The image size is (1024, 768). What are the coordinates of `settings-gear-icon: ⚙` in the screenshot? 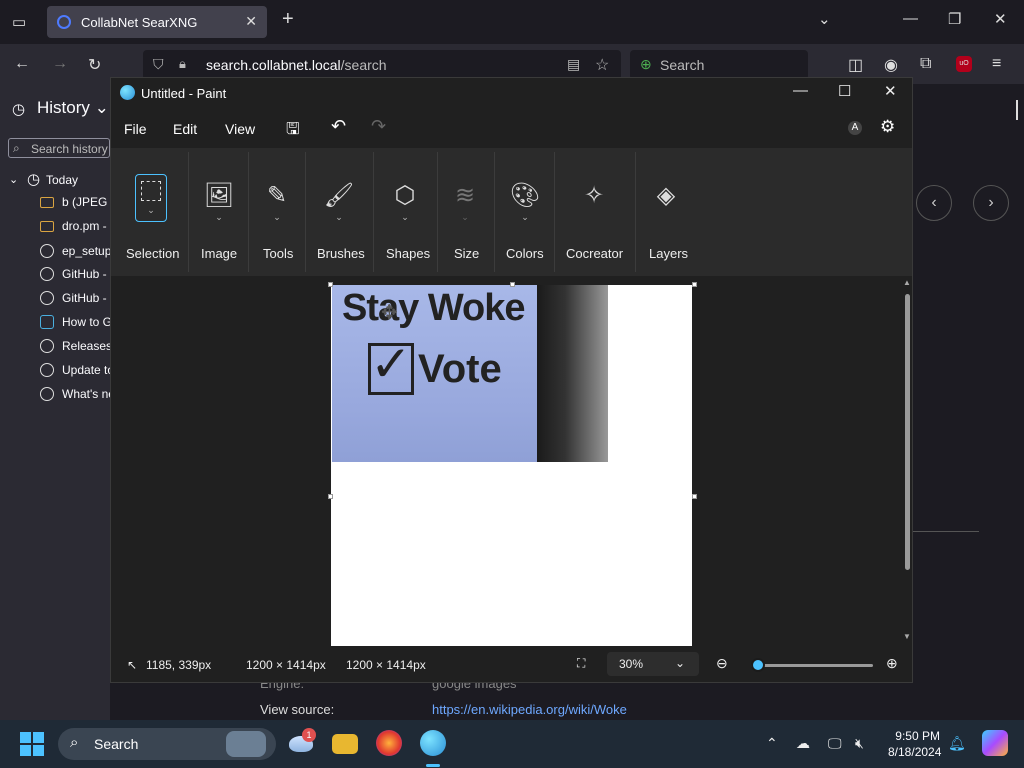 It's located at (887, 127).